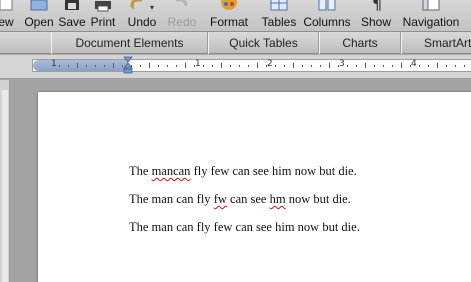  I want to click on format-palette-icon, so click(229, 6).